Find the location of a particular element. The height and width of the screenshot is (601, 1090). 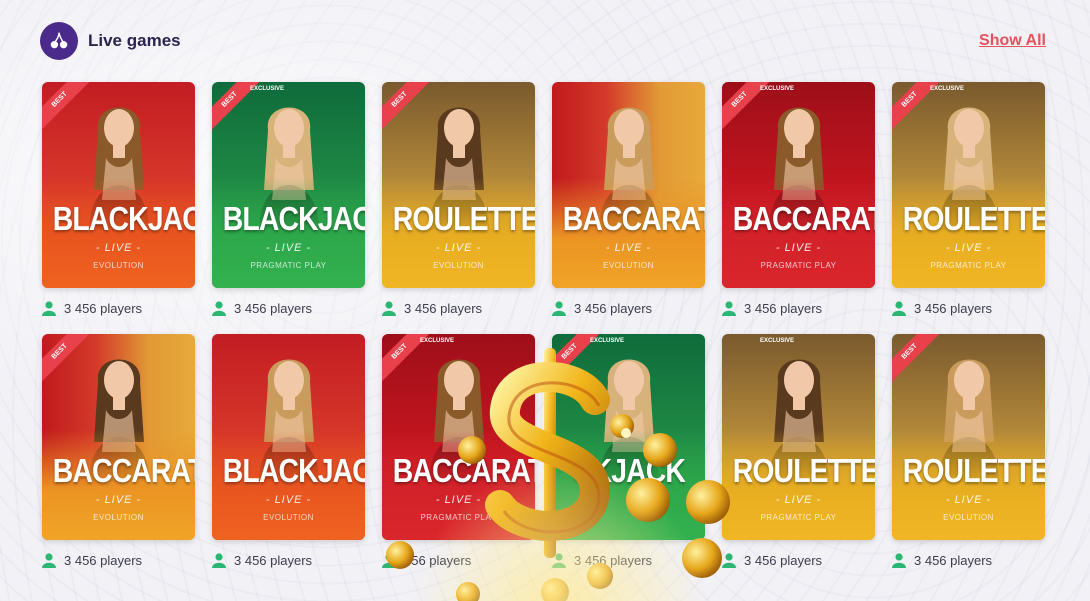

game-name: CKJACK is located at coordinates (628, 470).